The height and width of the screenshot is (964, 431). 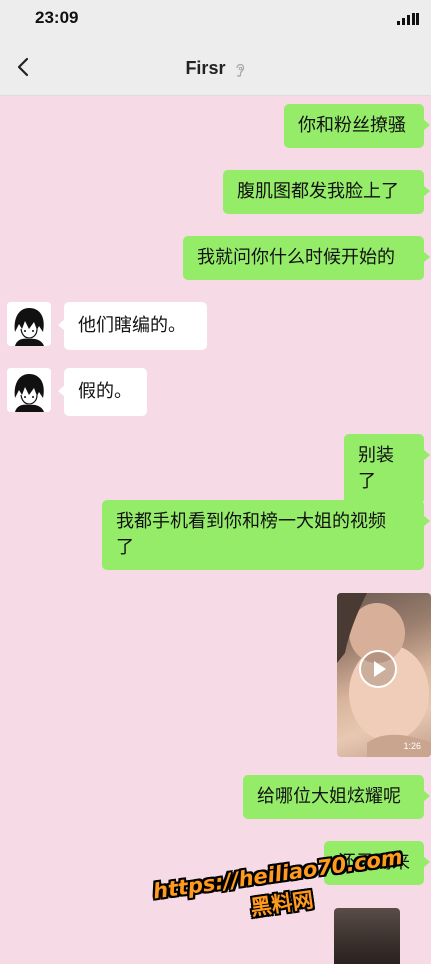 I want to click on message-text: 腹肌图都发我脸上了, so click(x=318, y=191).